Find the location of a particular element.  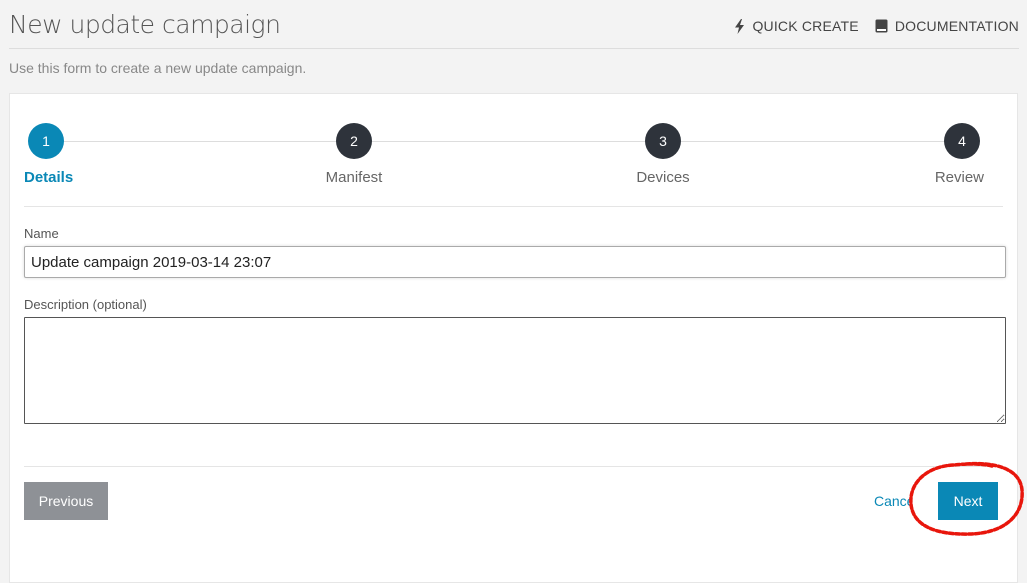

quick-create-label: QUICK CREATE is located at coordinates (805, 26).